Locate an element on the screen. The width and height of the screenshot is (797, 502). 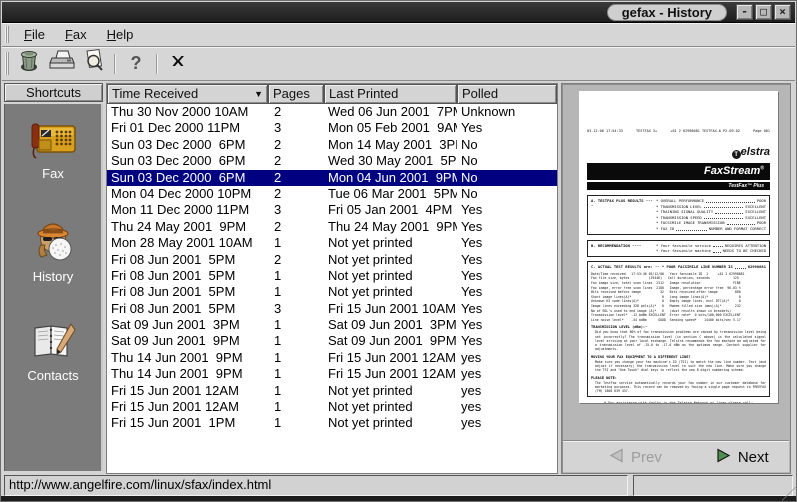
toolbar-separator is located at coordinates (115, 63).